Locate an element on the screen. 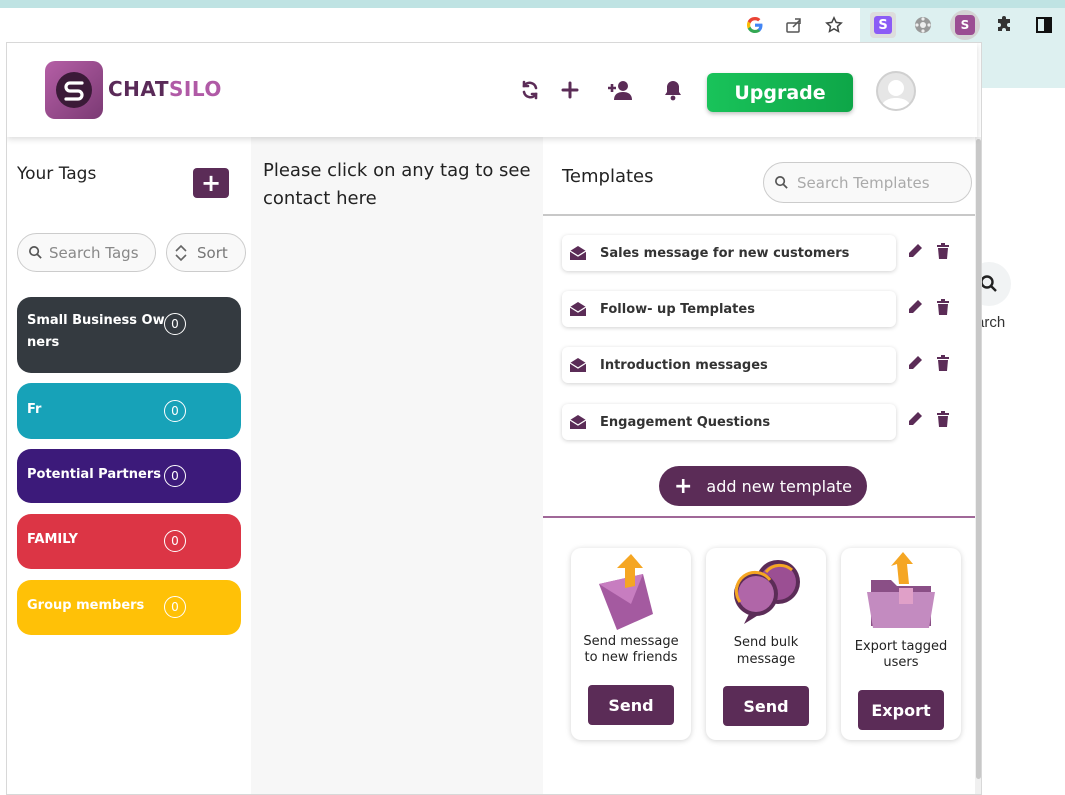  send-bulk-card: Send bulk message Send is located at coordinates (766, 644).